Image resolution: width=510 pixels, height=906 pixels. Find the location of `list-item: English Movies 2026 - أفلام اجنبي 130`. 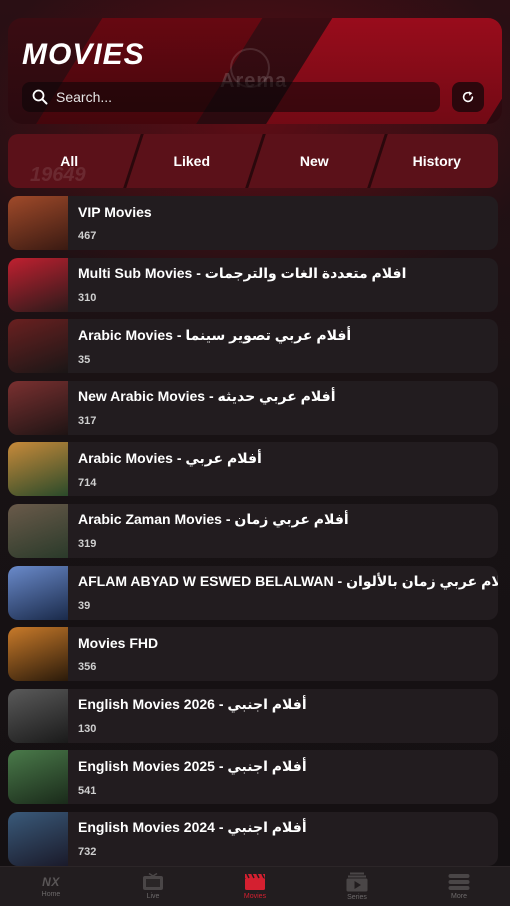

list-item: English Movies 2026 - أفلام اجنبي 130 is located at coordinates (253, 715).